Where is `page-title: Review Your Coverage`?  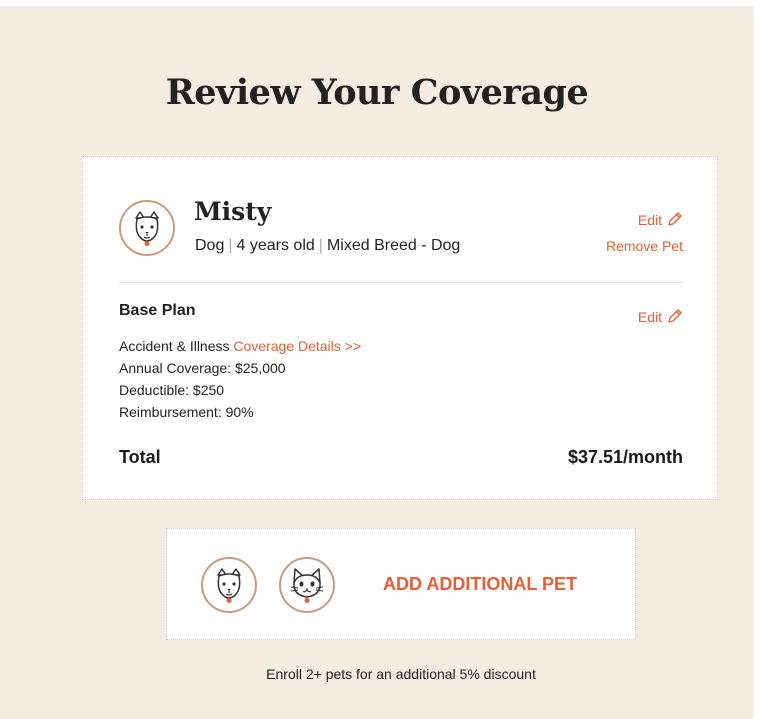
page-title: Review Your Coverage is located at coordinates (377, 92).